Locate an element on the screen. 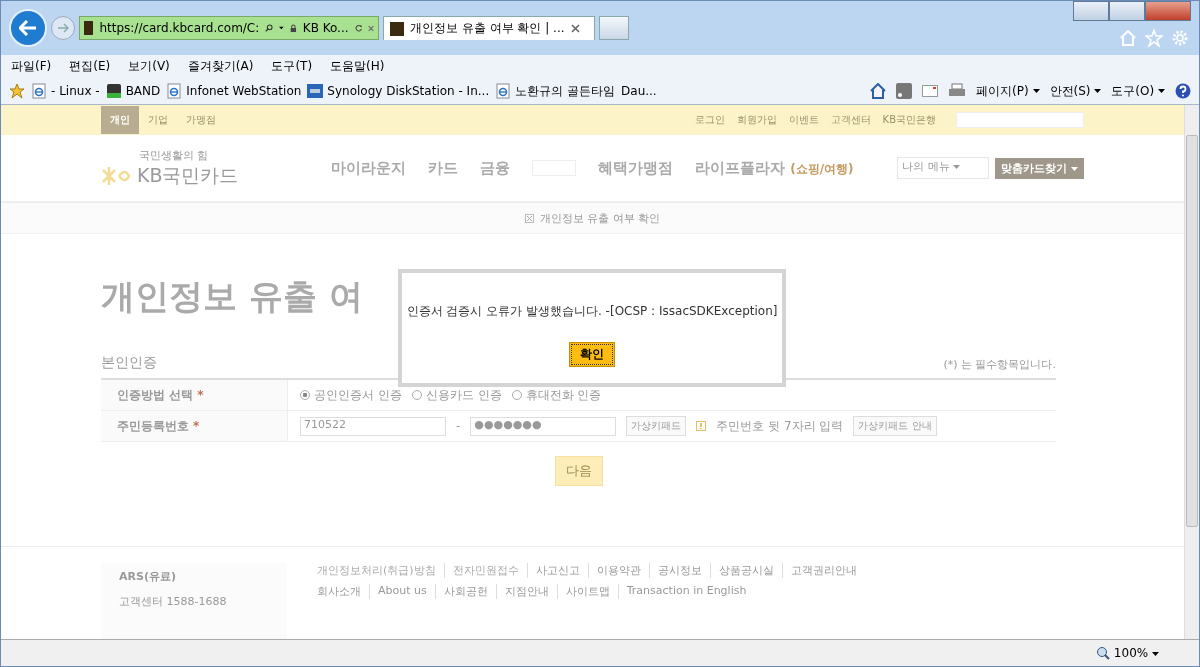  footer-link: 전자민원접수 is located at coordinates (481, 570).